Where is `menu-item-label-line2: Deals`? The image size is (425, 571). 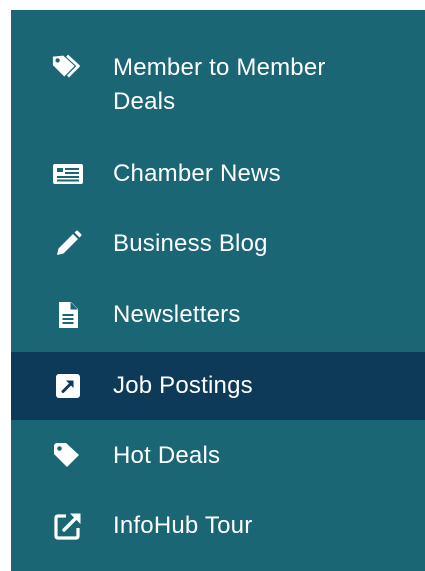
menu-item-label-line2: Deals is located at coordinates (144, 101).